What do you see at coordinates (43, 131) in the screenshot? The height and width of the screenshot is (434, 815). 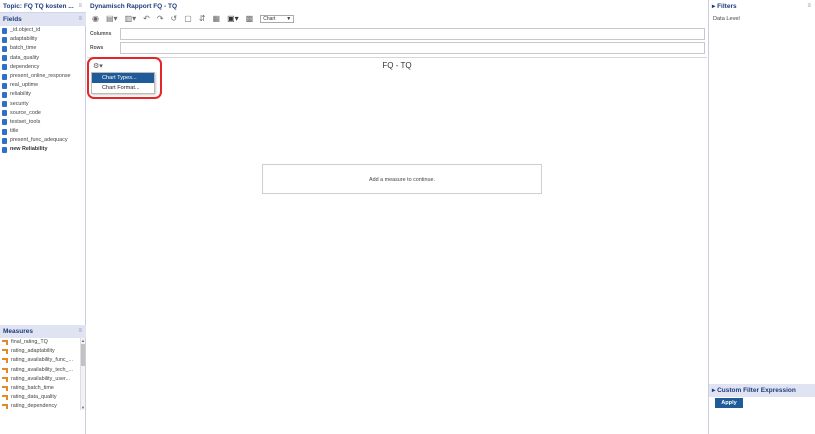 I see `field-item: title` at bounding box center [43, 131].